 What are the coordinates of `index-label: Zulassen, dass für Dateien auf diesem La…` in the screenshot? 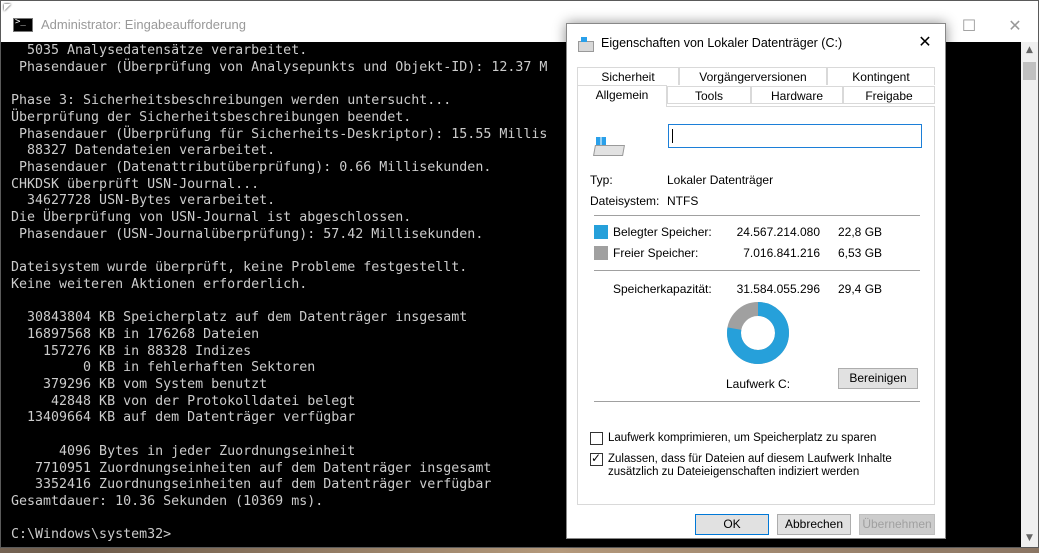 It's located at (758, 466).